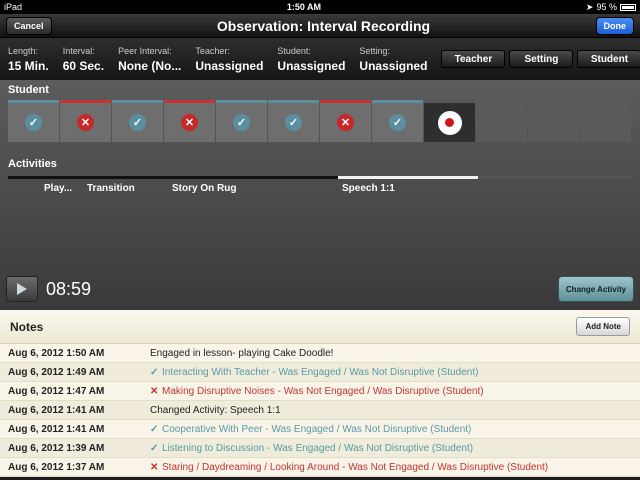  I want to click on note-time: Aug 6, 2012 1:49 AM, so click(56, 372).